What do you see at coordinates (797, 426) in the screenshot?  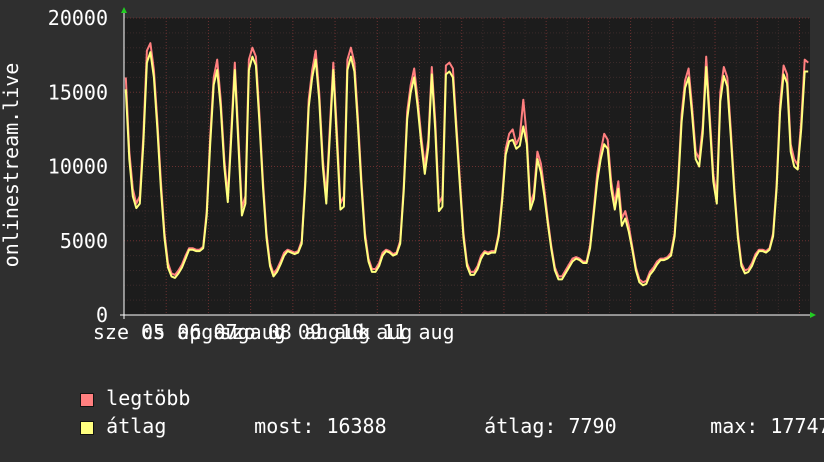 I see `stat-max-value: 17747` at bounding box center [797, 426].